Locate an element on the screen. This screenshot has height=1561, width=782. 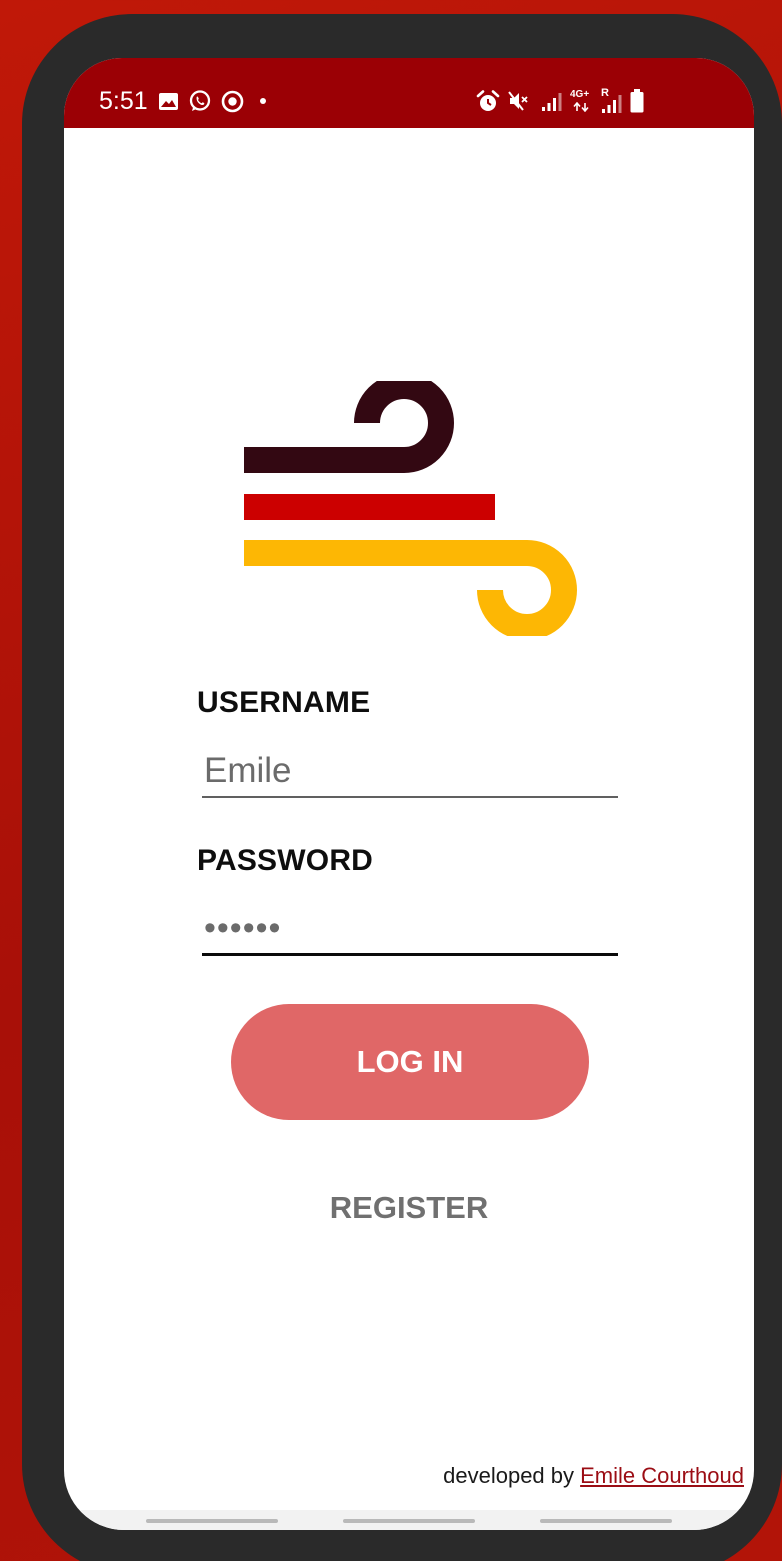
alarm-icon is located at coordinates (488, 100).